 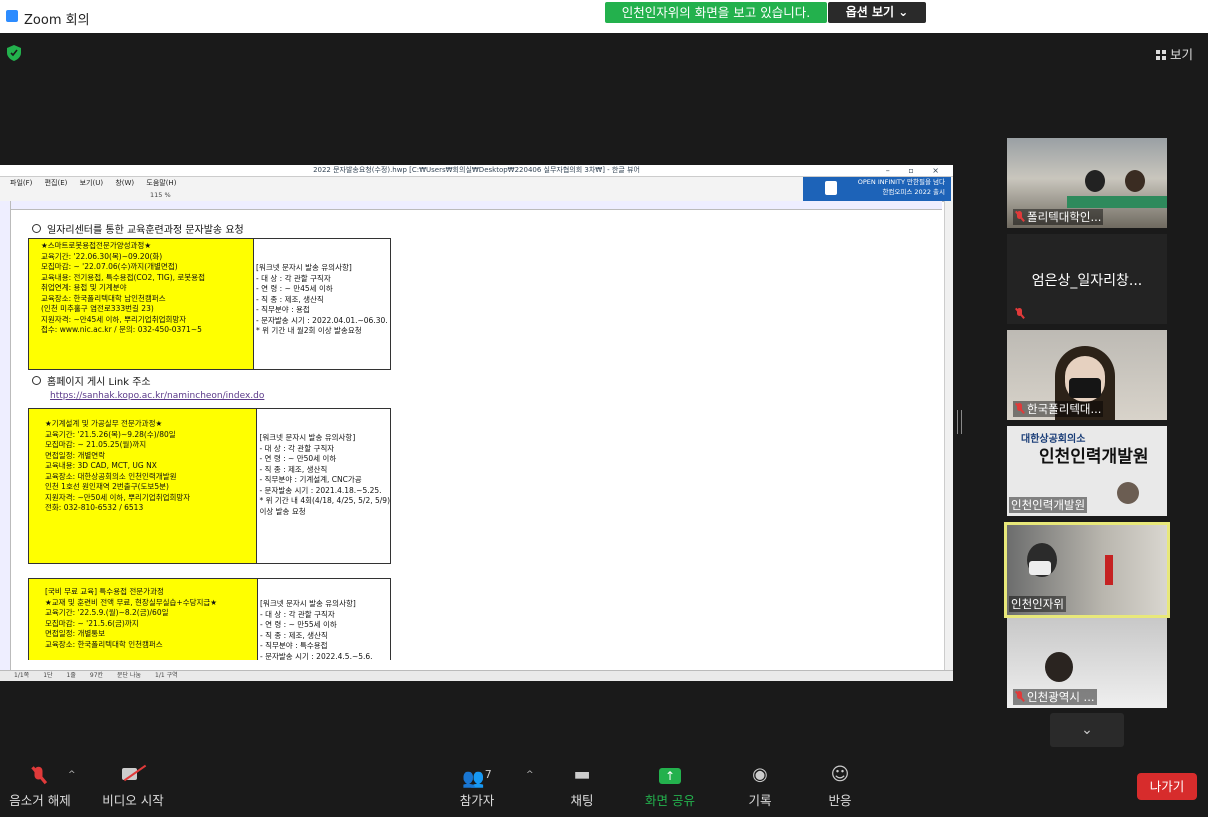 I want to click on participant-tile-active: 인천인자위, so click(x=1087, y=570).